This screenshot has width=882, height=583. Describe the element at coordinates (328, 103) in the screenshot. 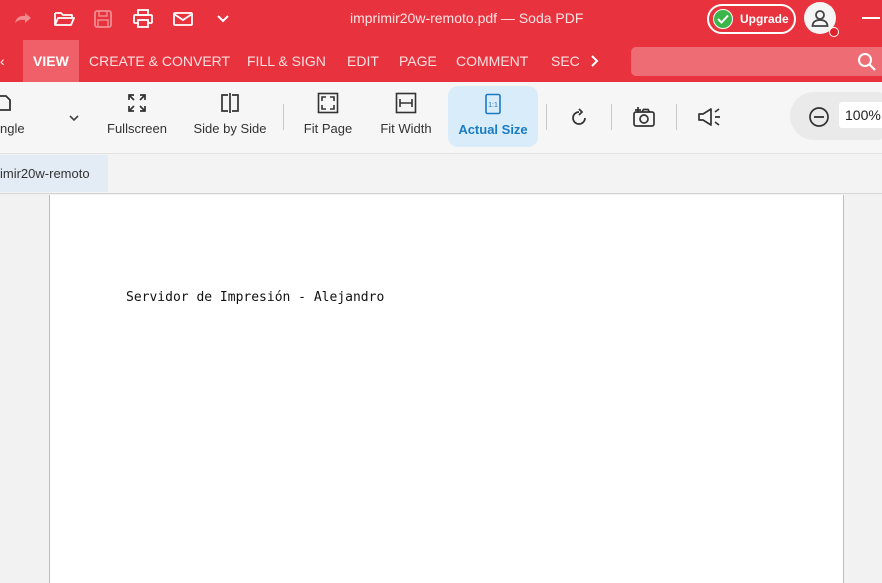

I see `fit-page-icon` at that location.